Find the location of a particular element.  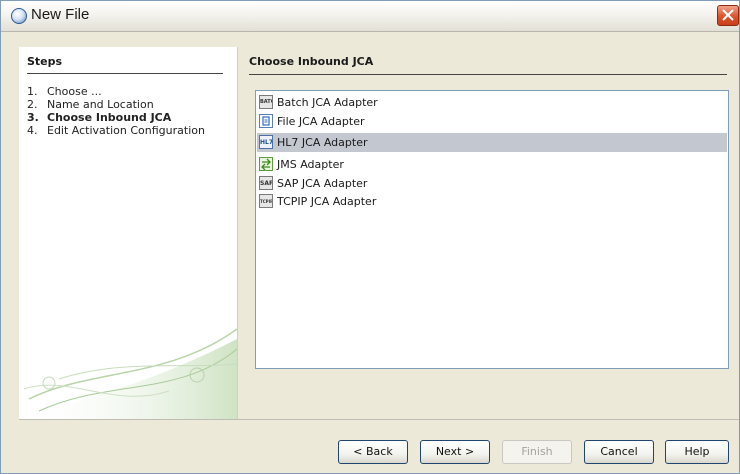

content-divider is located at coordinates (488, 74).